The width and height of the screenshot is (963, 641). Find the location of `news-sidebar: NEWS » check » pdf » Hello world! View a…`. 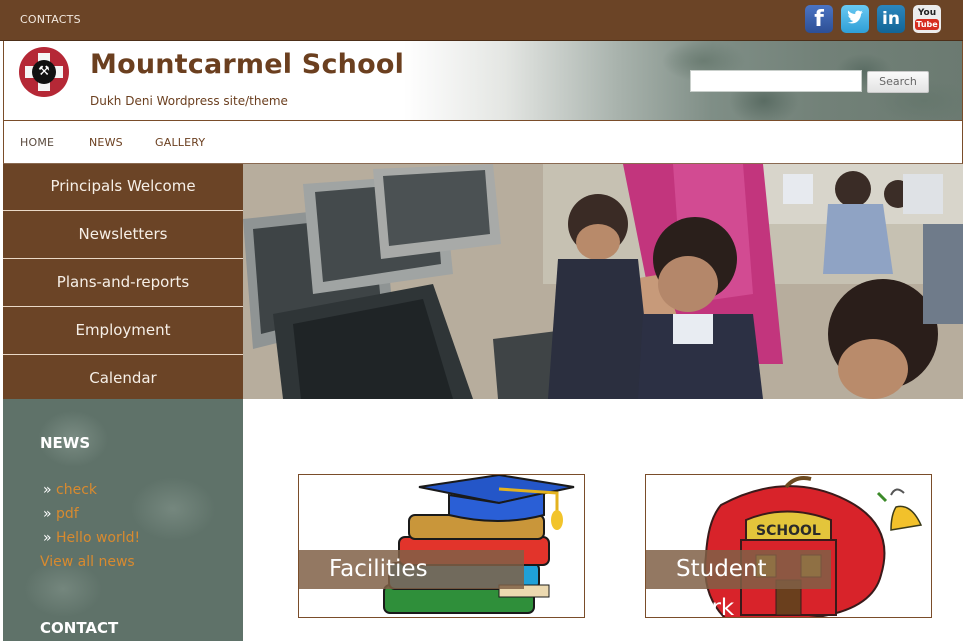

news-sidebar: NEWS » check » pdf » Hello world! View a… is located at coordinates (123, 520).